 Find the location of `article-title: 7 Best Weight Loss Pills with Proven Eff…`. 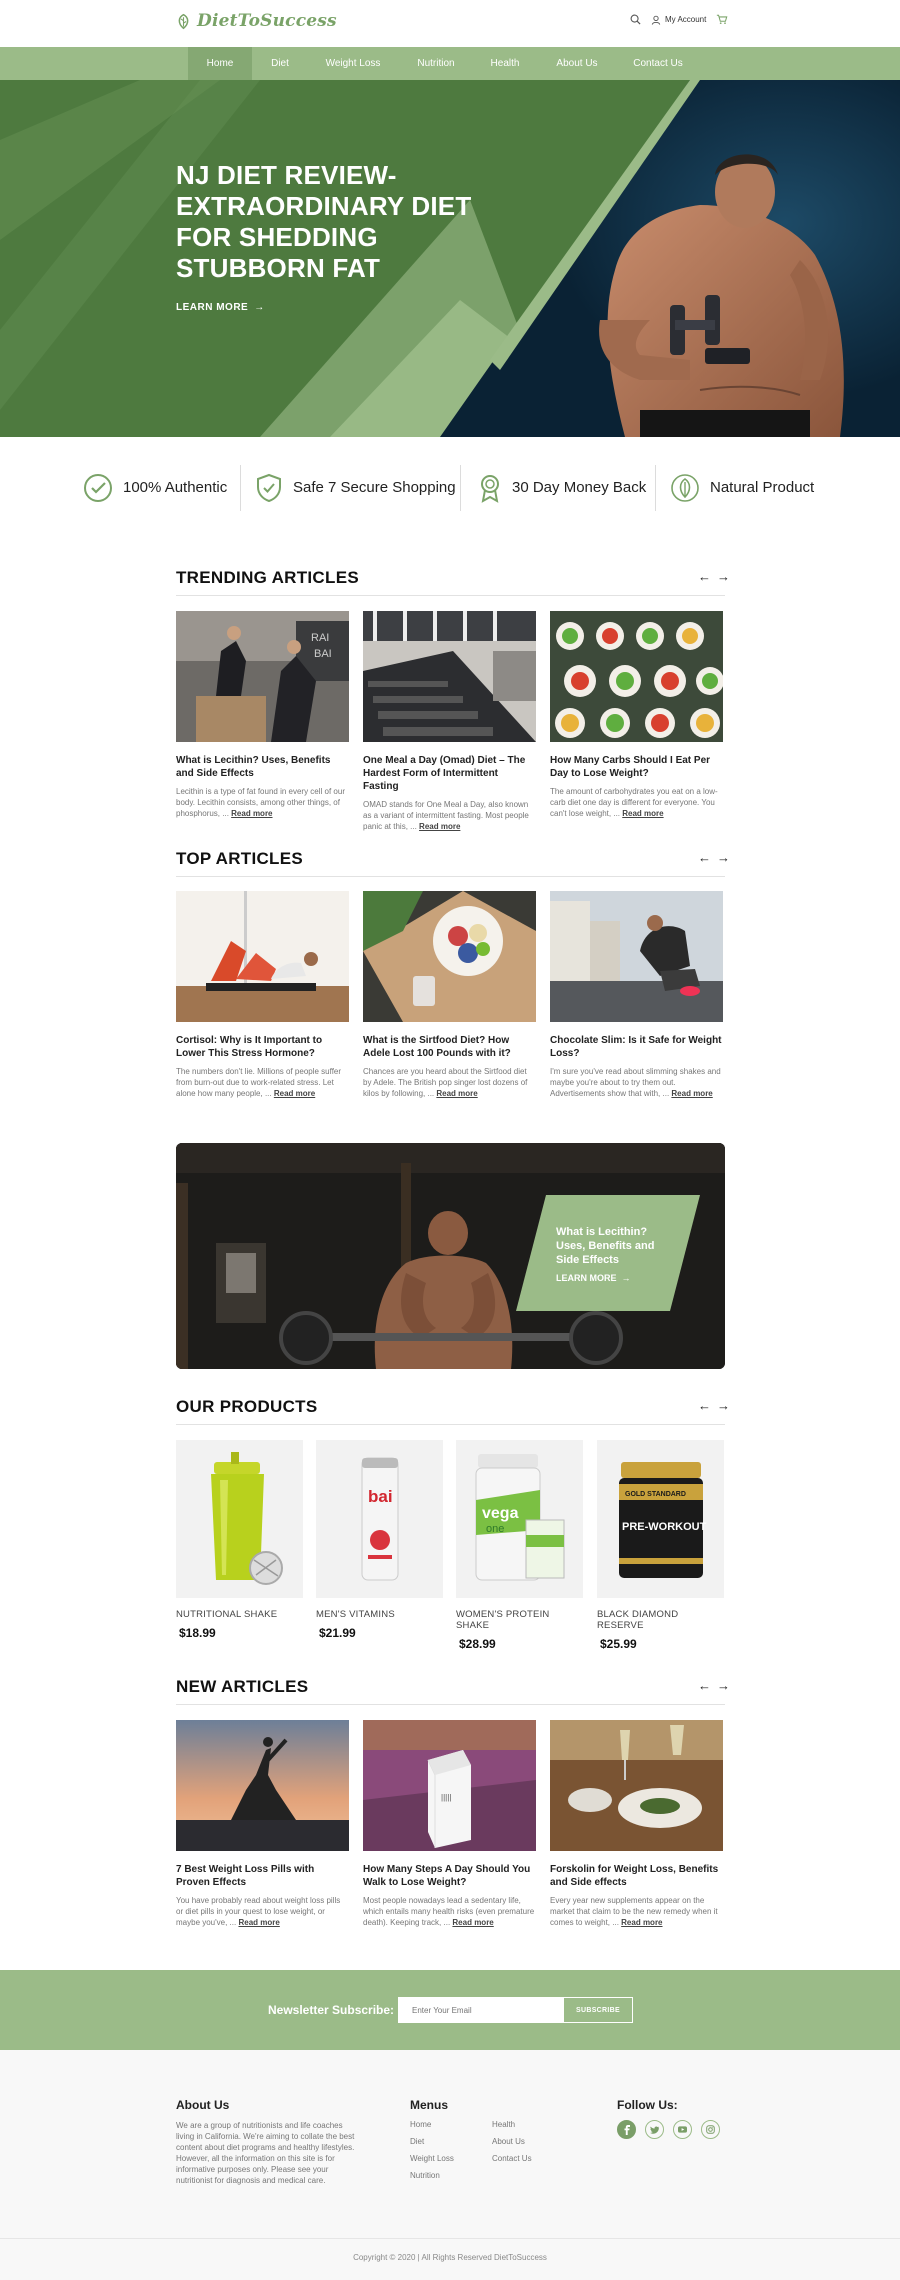

article-title: 7 Best Weight Loss Pills with Proven Eff… is located at coordinates (262, 1876).